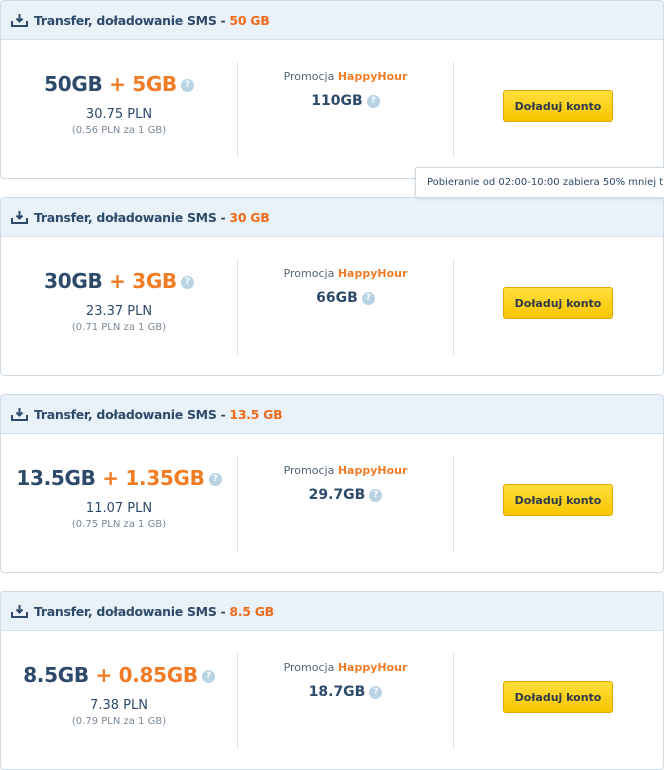  What do you see at coordinates (249, 217) in the screenshot?
I see `package-size: 30 GB` at bounding box center [249, 217].